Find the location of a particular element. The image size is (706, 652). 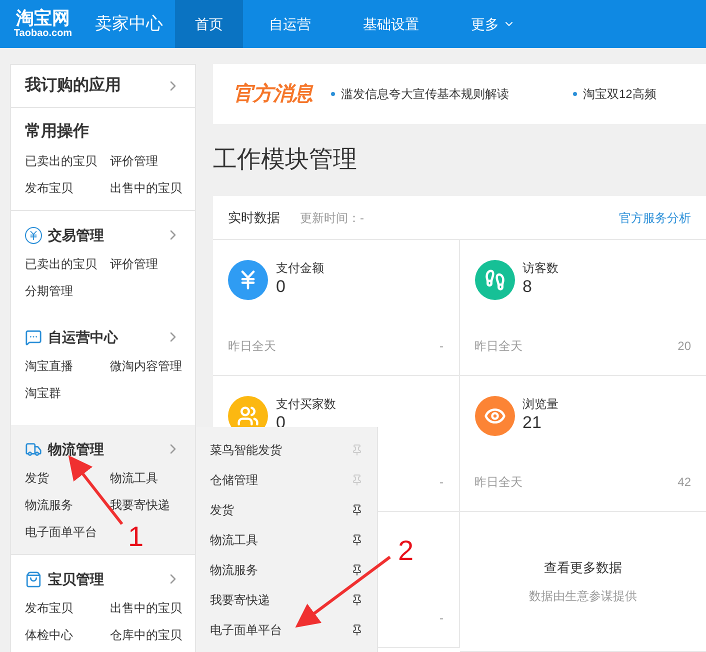

section-title: 自运营中心 is located at coordinates (83, 337).